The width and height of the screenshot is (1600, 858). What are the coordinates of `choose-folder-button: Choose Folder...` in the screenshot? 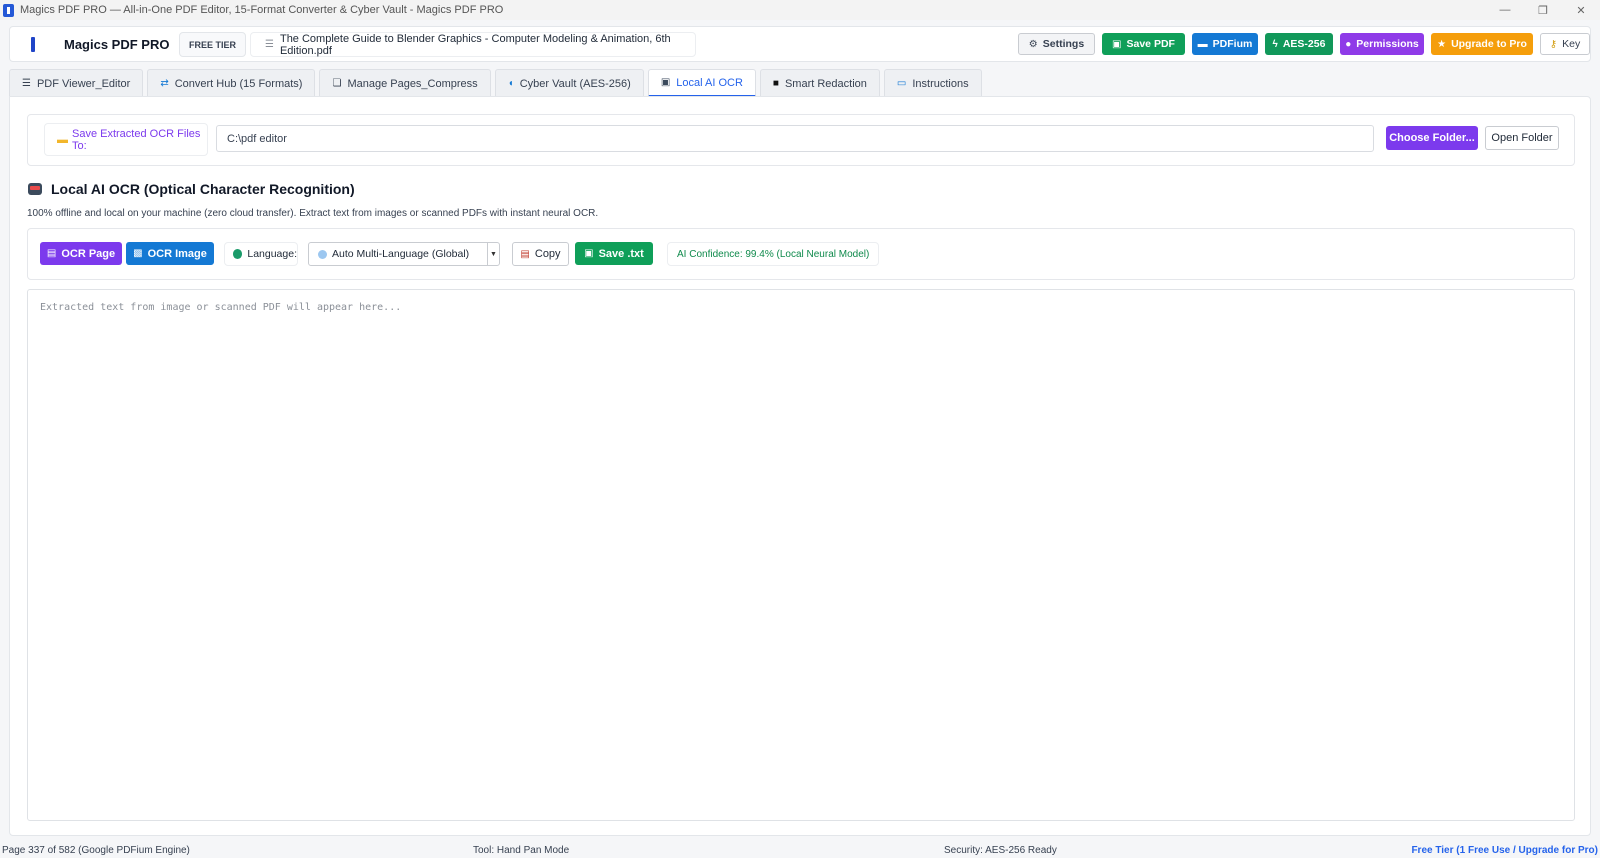 It's located at (1432, 138).